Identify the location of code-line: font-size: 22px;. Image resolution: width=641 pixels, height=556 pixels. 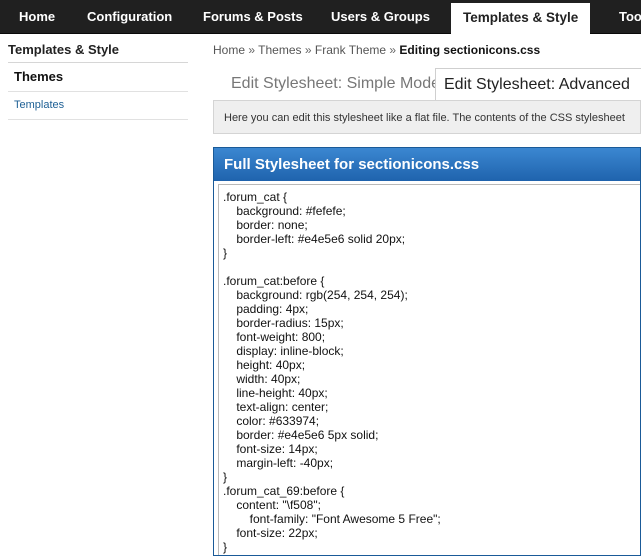
(270, 533).